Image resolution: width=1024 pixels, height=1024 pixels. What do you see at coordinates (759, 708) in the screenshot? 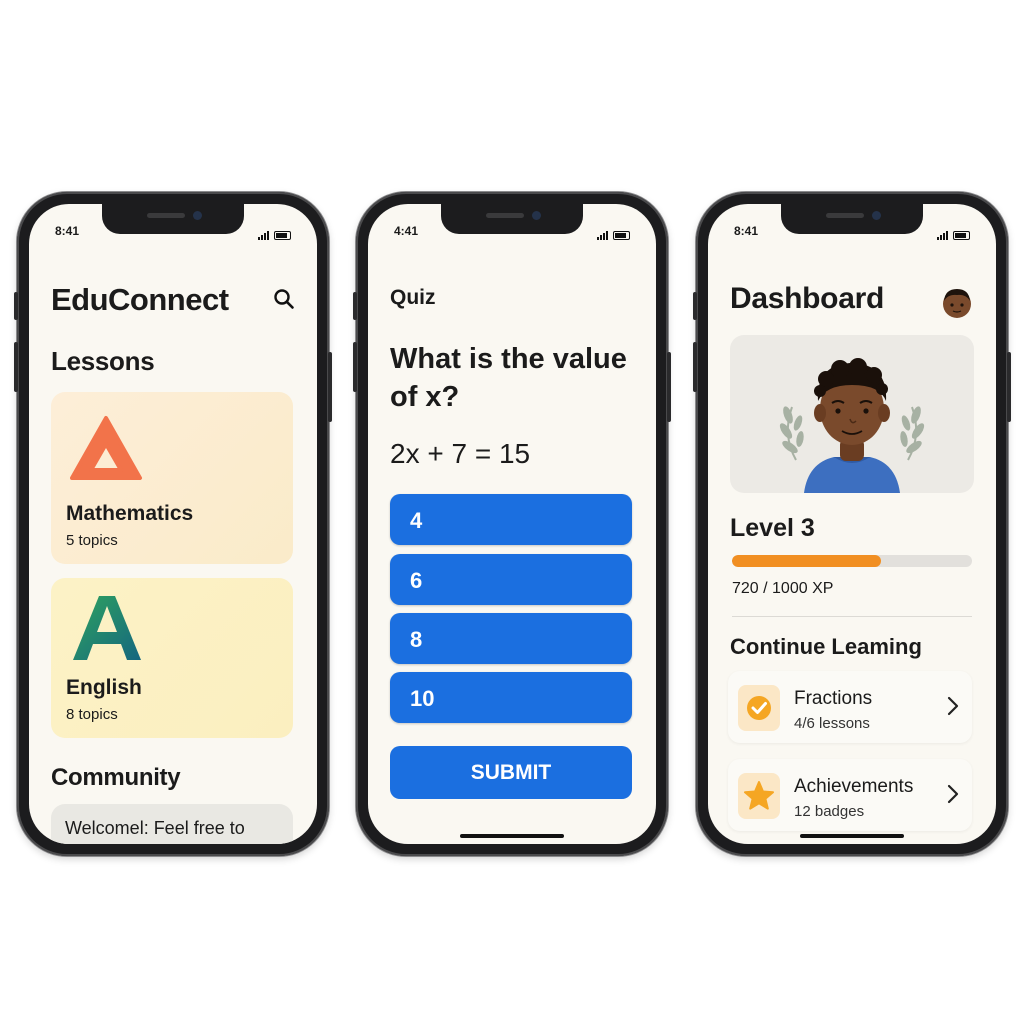
I see `check-circle-icon` at bounding box center [759, 708].